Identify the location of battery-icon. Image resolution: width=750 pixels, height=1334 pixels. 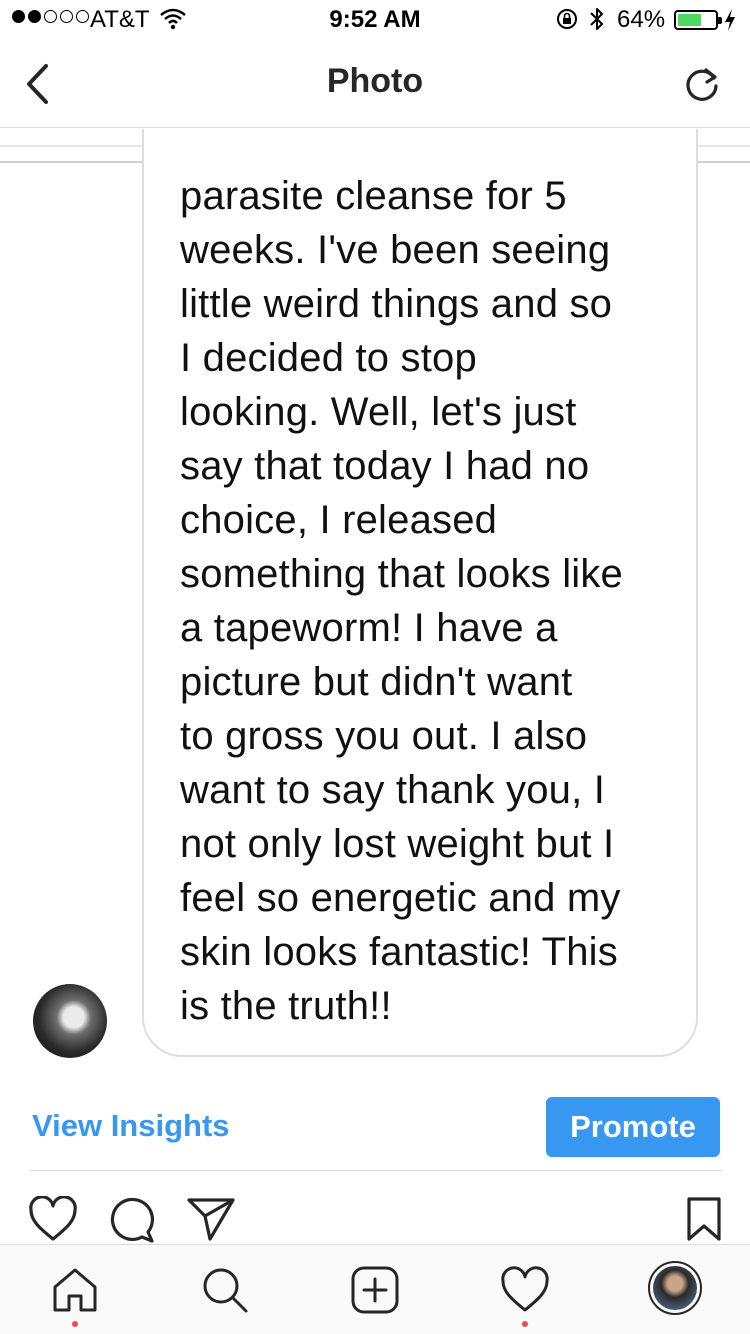
(698, 20).